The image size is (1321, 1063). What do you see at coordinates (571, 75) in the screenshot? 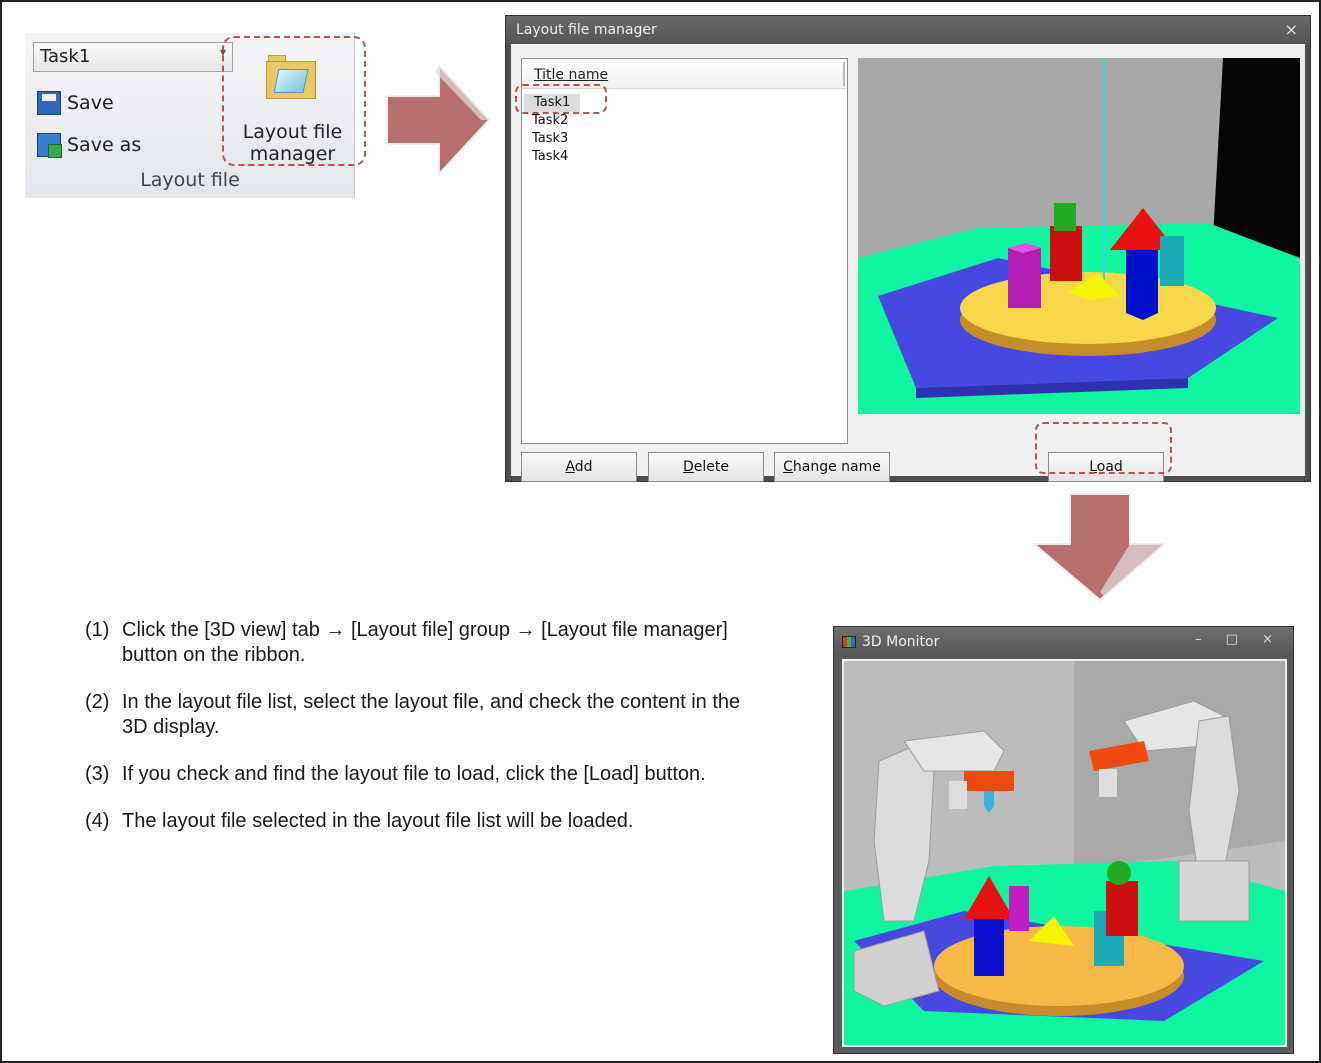
I see `list-header-label: Title name` at bounding box center [571, 75].